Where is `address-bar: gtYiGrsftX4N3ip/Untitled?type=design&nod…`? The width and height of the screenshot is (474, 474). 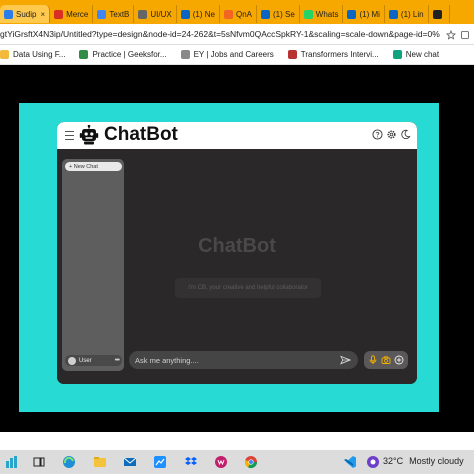 address-bar: gtYiGrsftX4N3ip/Untitled?type=design&nod… is located at coordinates (237, 34).